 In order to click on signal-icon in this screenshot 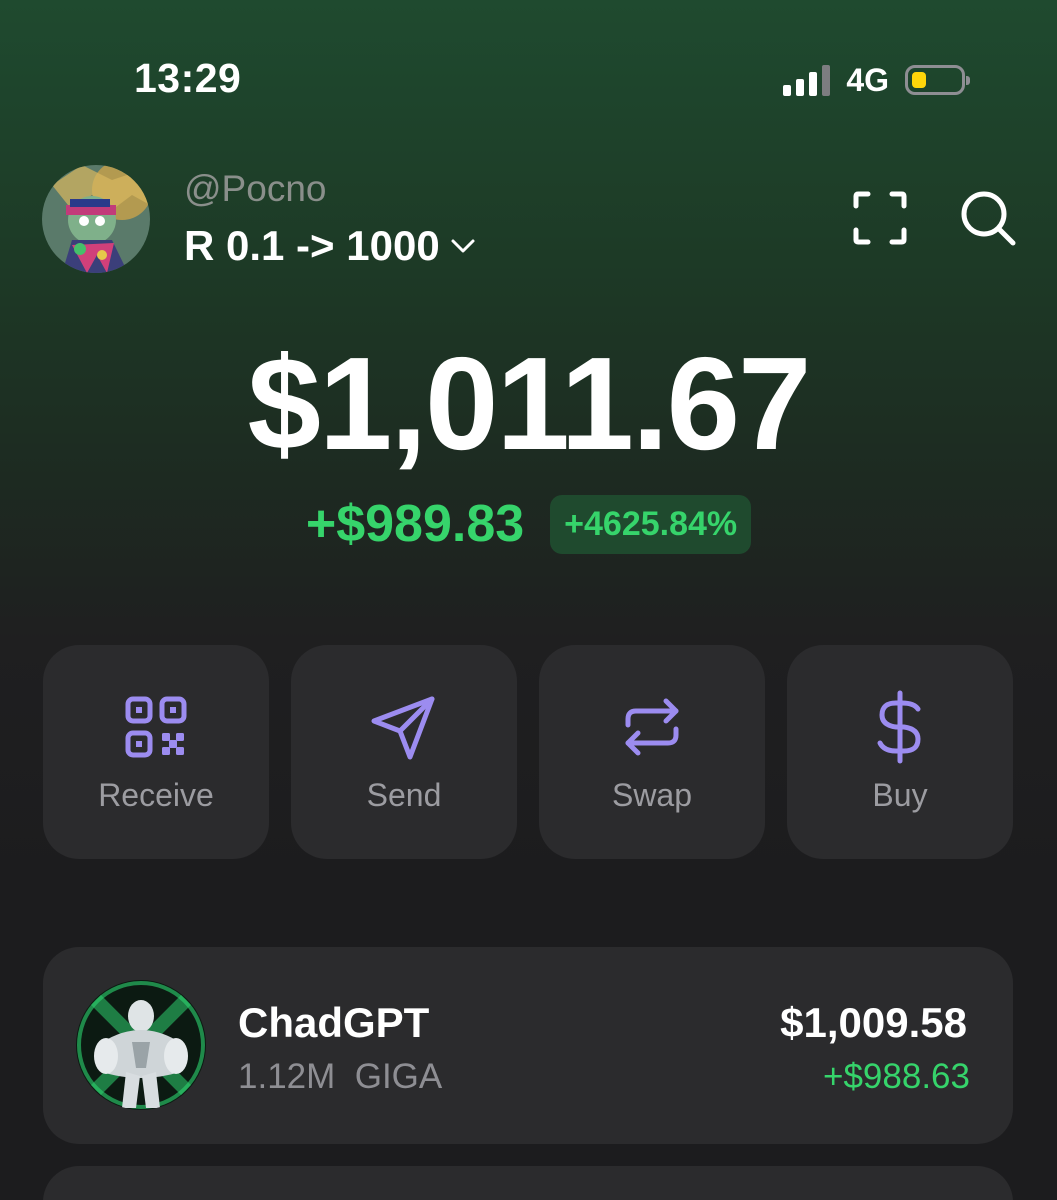, I will do `click(807, 80)`.